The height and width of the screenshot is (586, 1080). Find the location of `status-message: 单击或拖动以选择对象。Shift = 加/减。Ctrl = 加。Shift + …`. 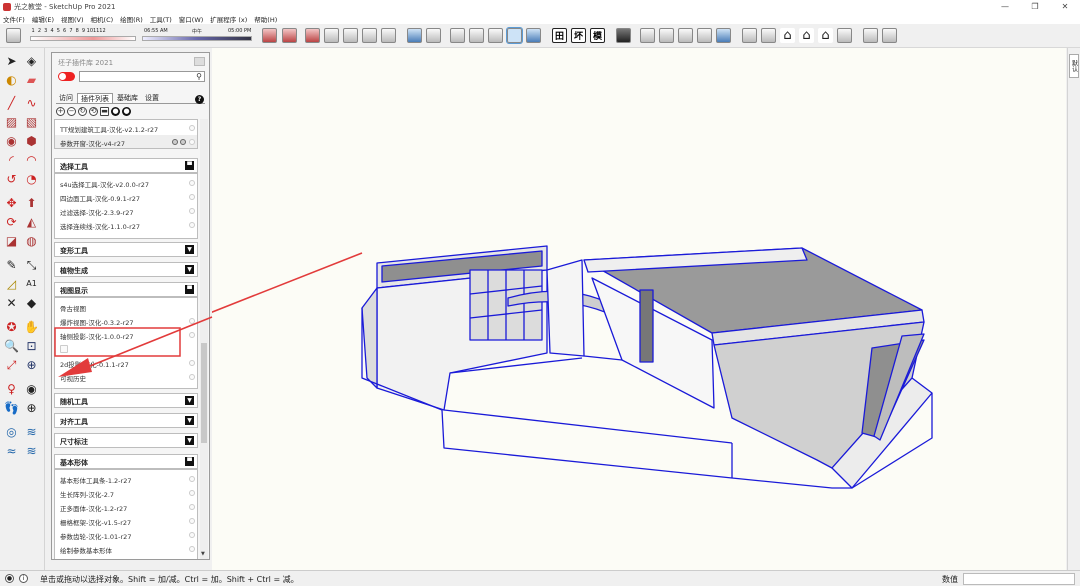

status-message: 单击或拖动以选择对象。Shift = 加/减。Ctrl = 加。Shift + … is located at coordinates (169, 579).